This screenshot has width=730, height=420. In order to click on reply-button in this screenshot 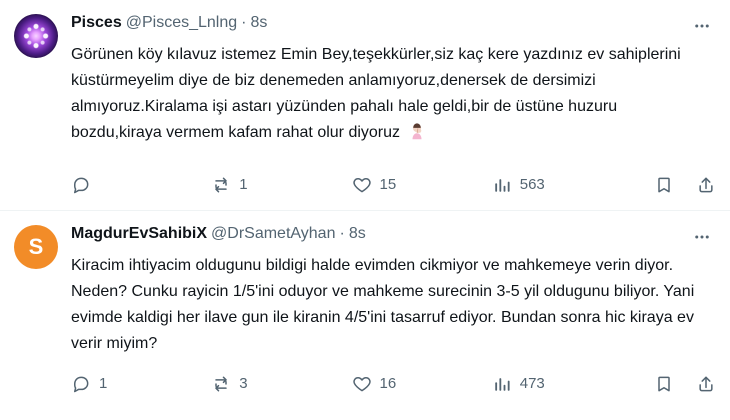, I will do `click(107, 185)`.